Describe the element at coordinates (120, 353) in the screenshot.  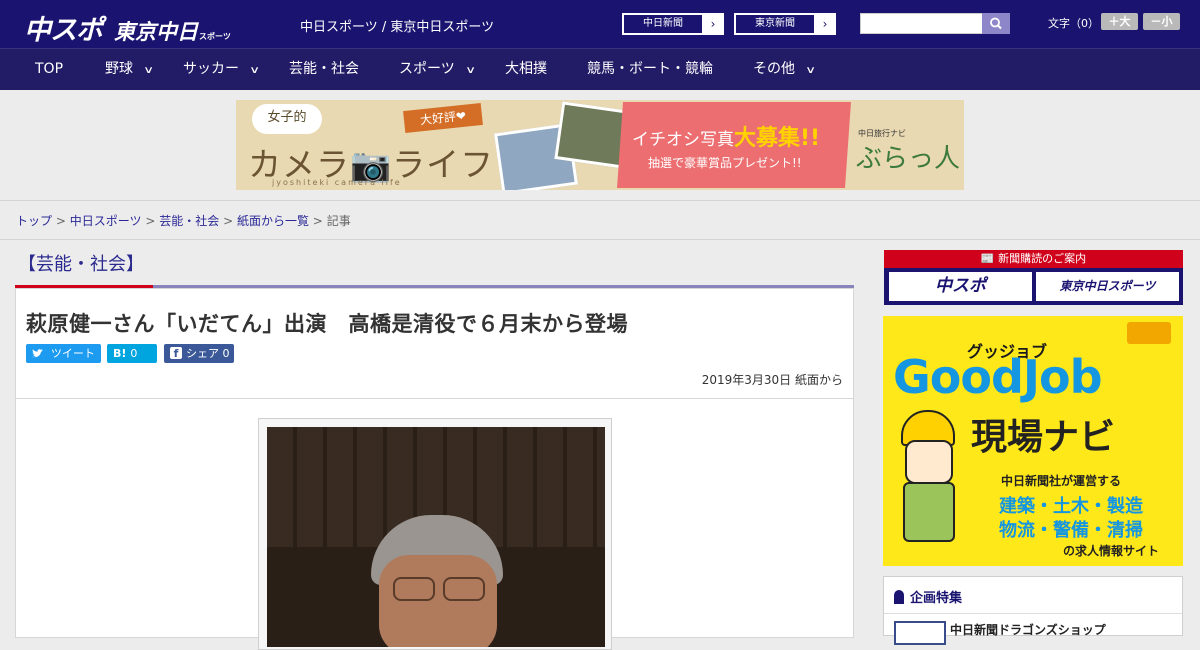
I see `hatena-icon: B!` at that location.